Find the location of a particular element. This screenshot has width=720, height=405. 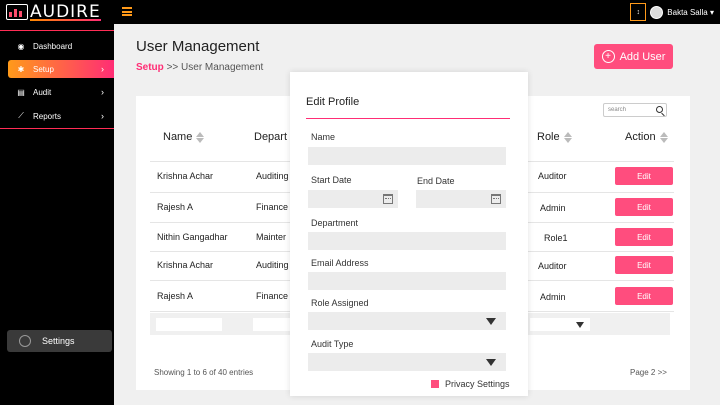

checkbox-icon is located at coordinates (435, 384).